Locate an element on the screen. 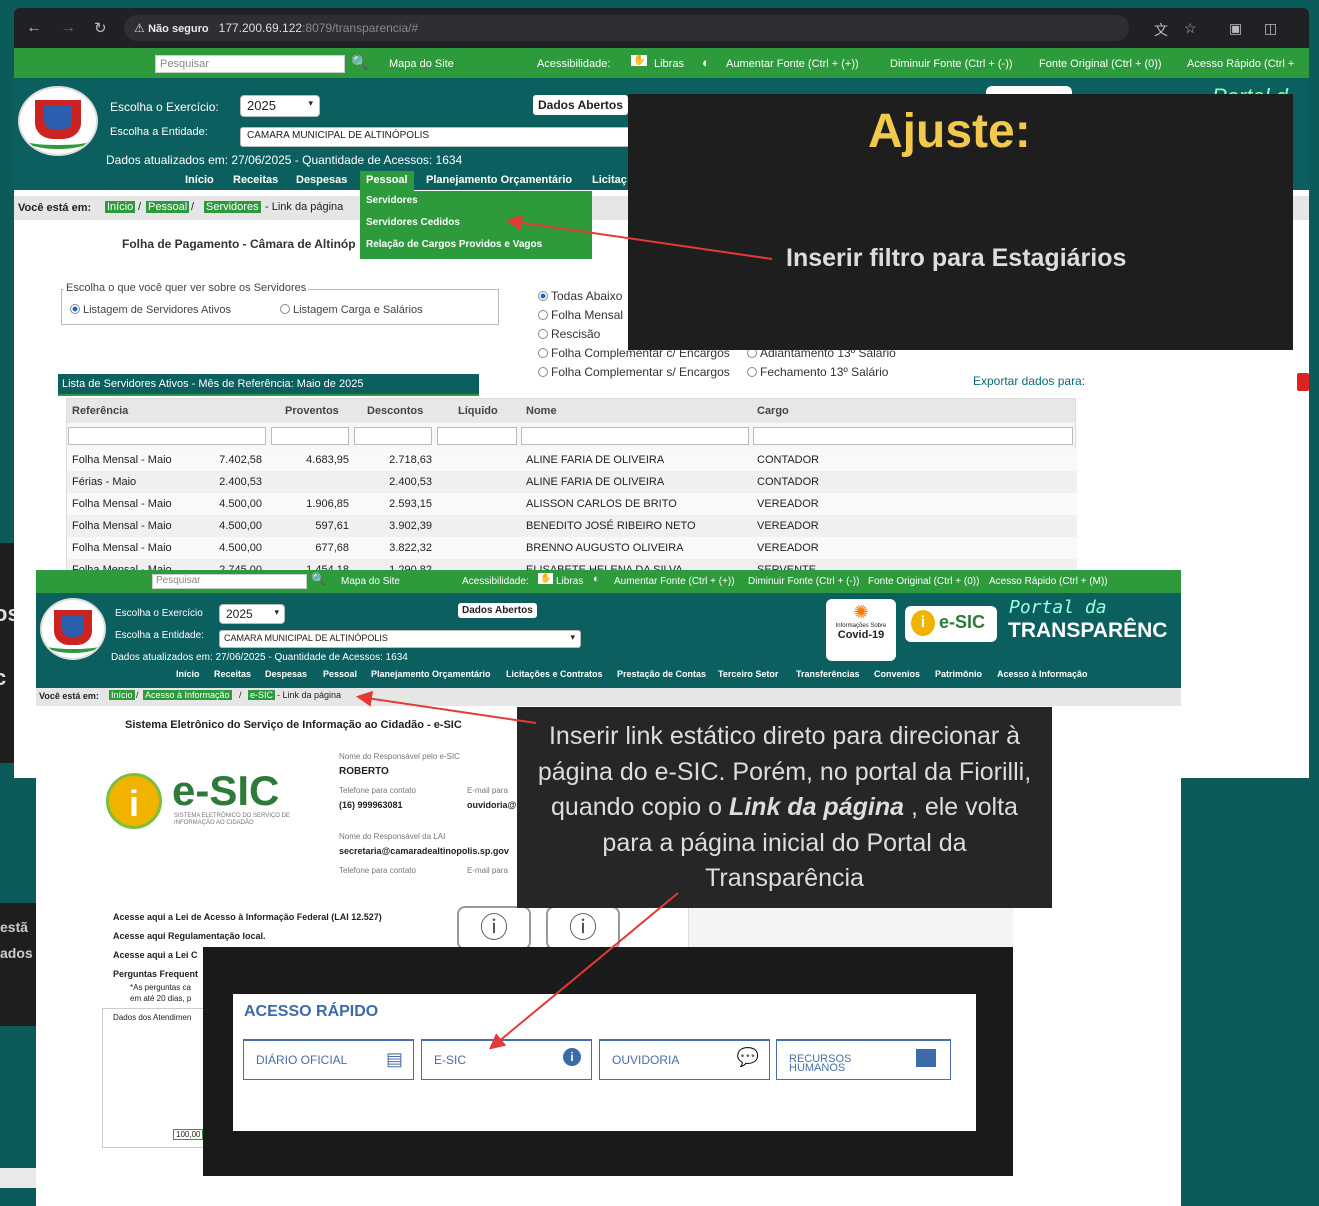  forward-icon: → is located at coordinates (68, 28).